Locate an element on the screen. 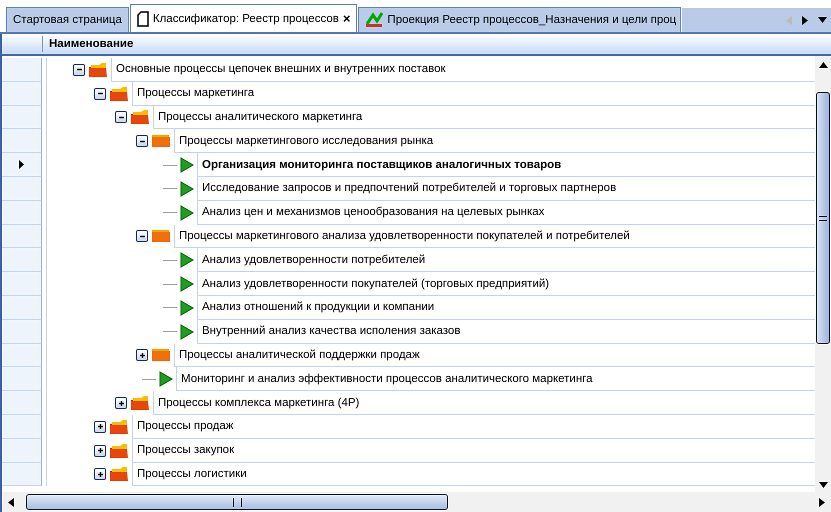  vertical-scrollbar is located at coordinates (823, 274).